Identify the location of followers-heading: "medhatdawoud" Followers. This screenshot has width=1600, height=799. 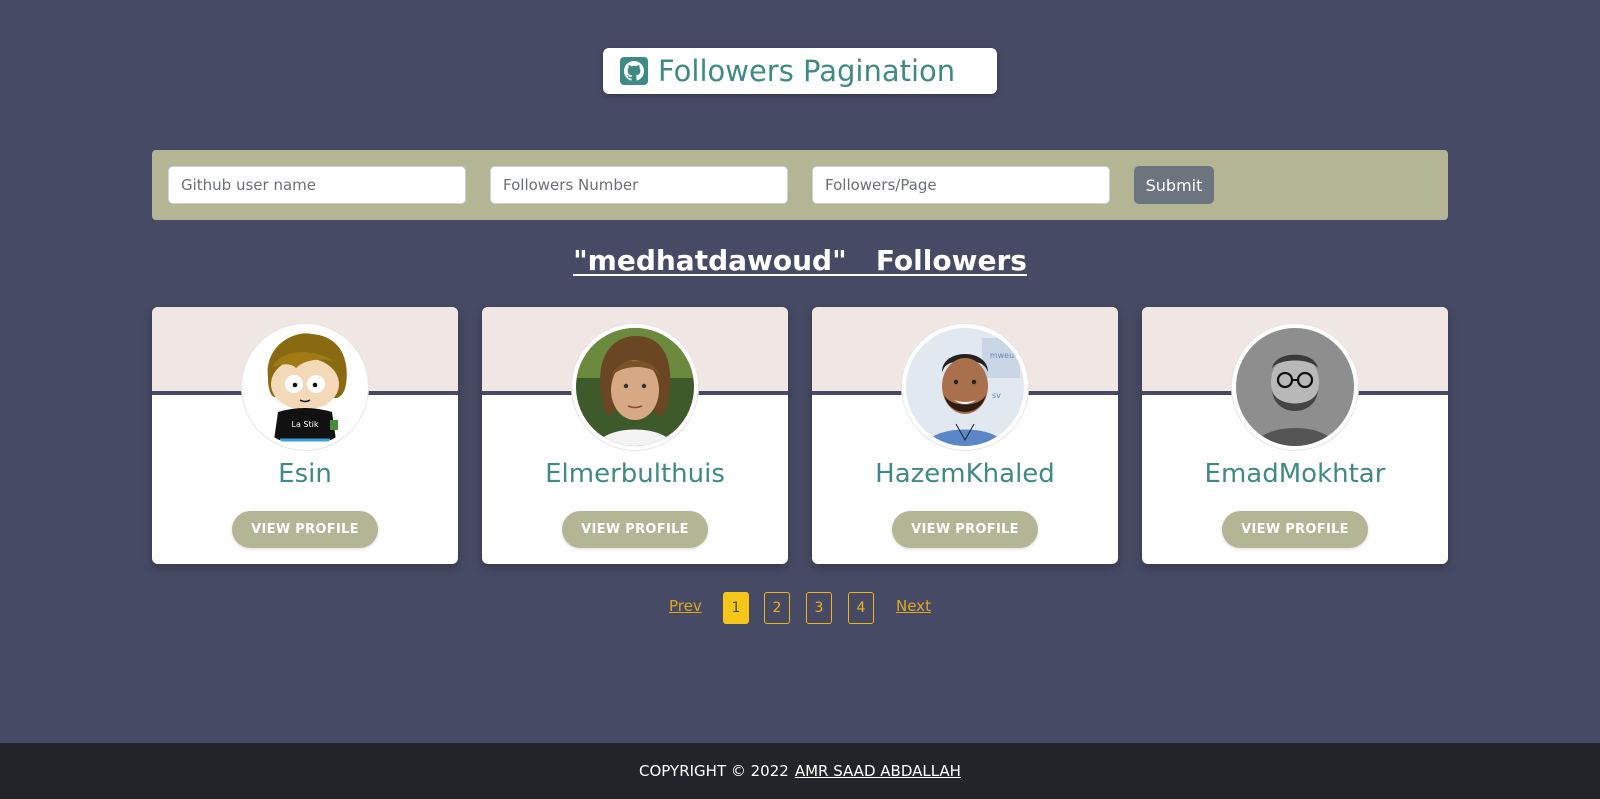
(800, 260).